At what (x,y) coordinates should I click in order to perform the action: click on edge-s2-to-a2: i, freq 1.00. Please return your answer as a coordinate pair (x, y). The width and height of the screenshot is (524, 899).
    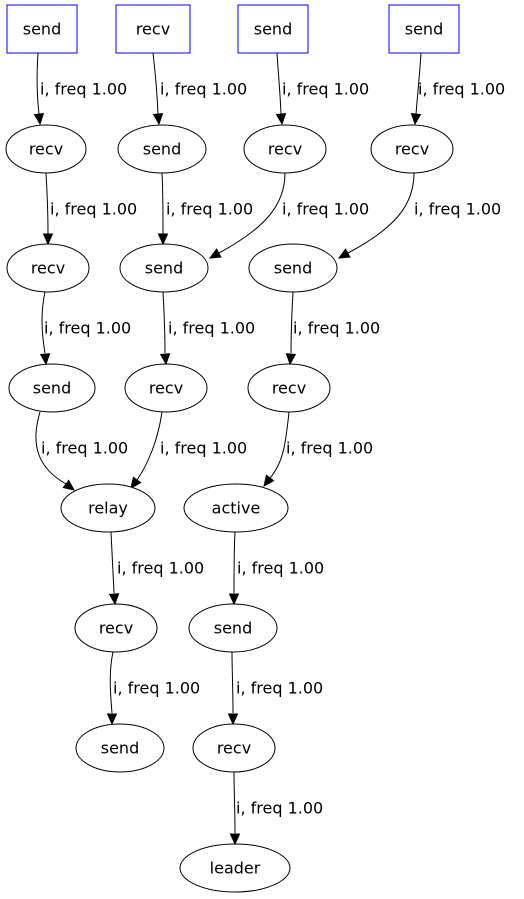
    Looking at the image, I should click on (199, 89).